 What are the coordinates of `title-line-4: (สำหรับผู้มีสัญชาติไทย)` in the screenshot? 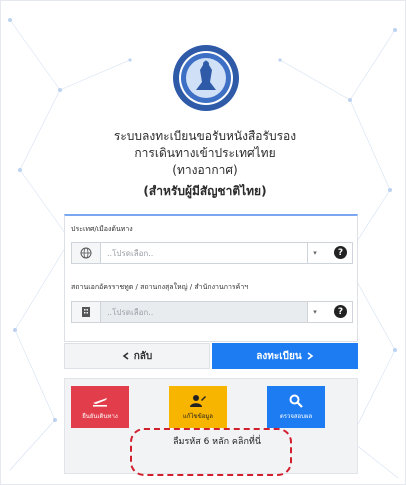 It's located at (205, 191).